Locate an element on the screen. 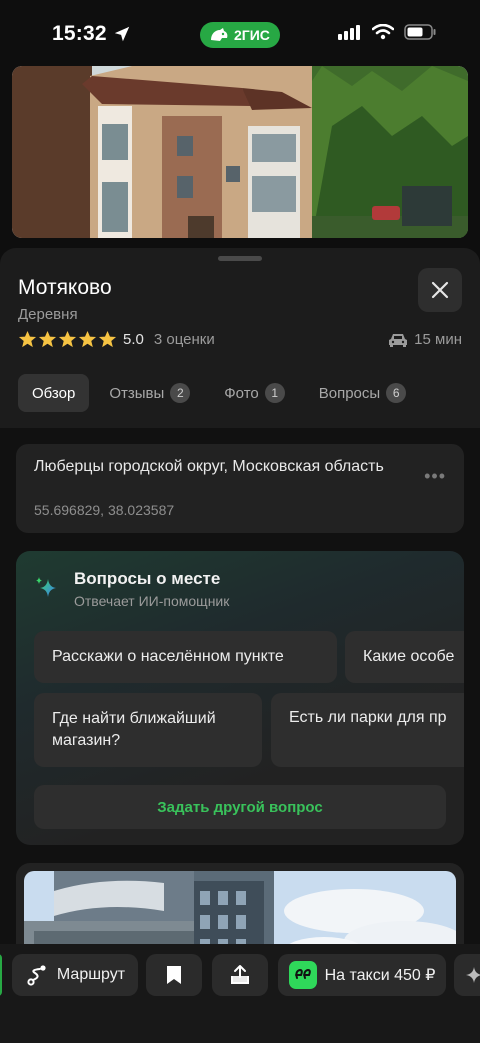 The height and width of the screenshot is (1043, 480). tab-label: Фото is located at coordinates (241, 393).